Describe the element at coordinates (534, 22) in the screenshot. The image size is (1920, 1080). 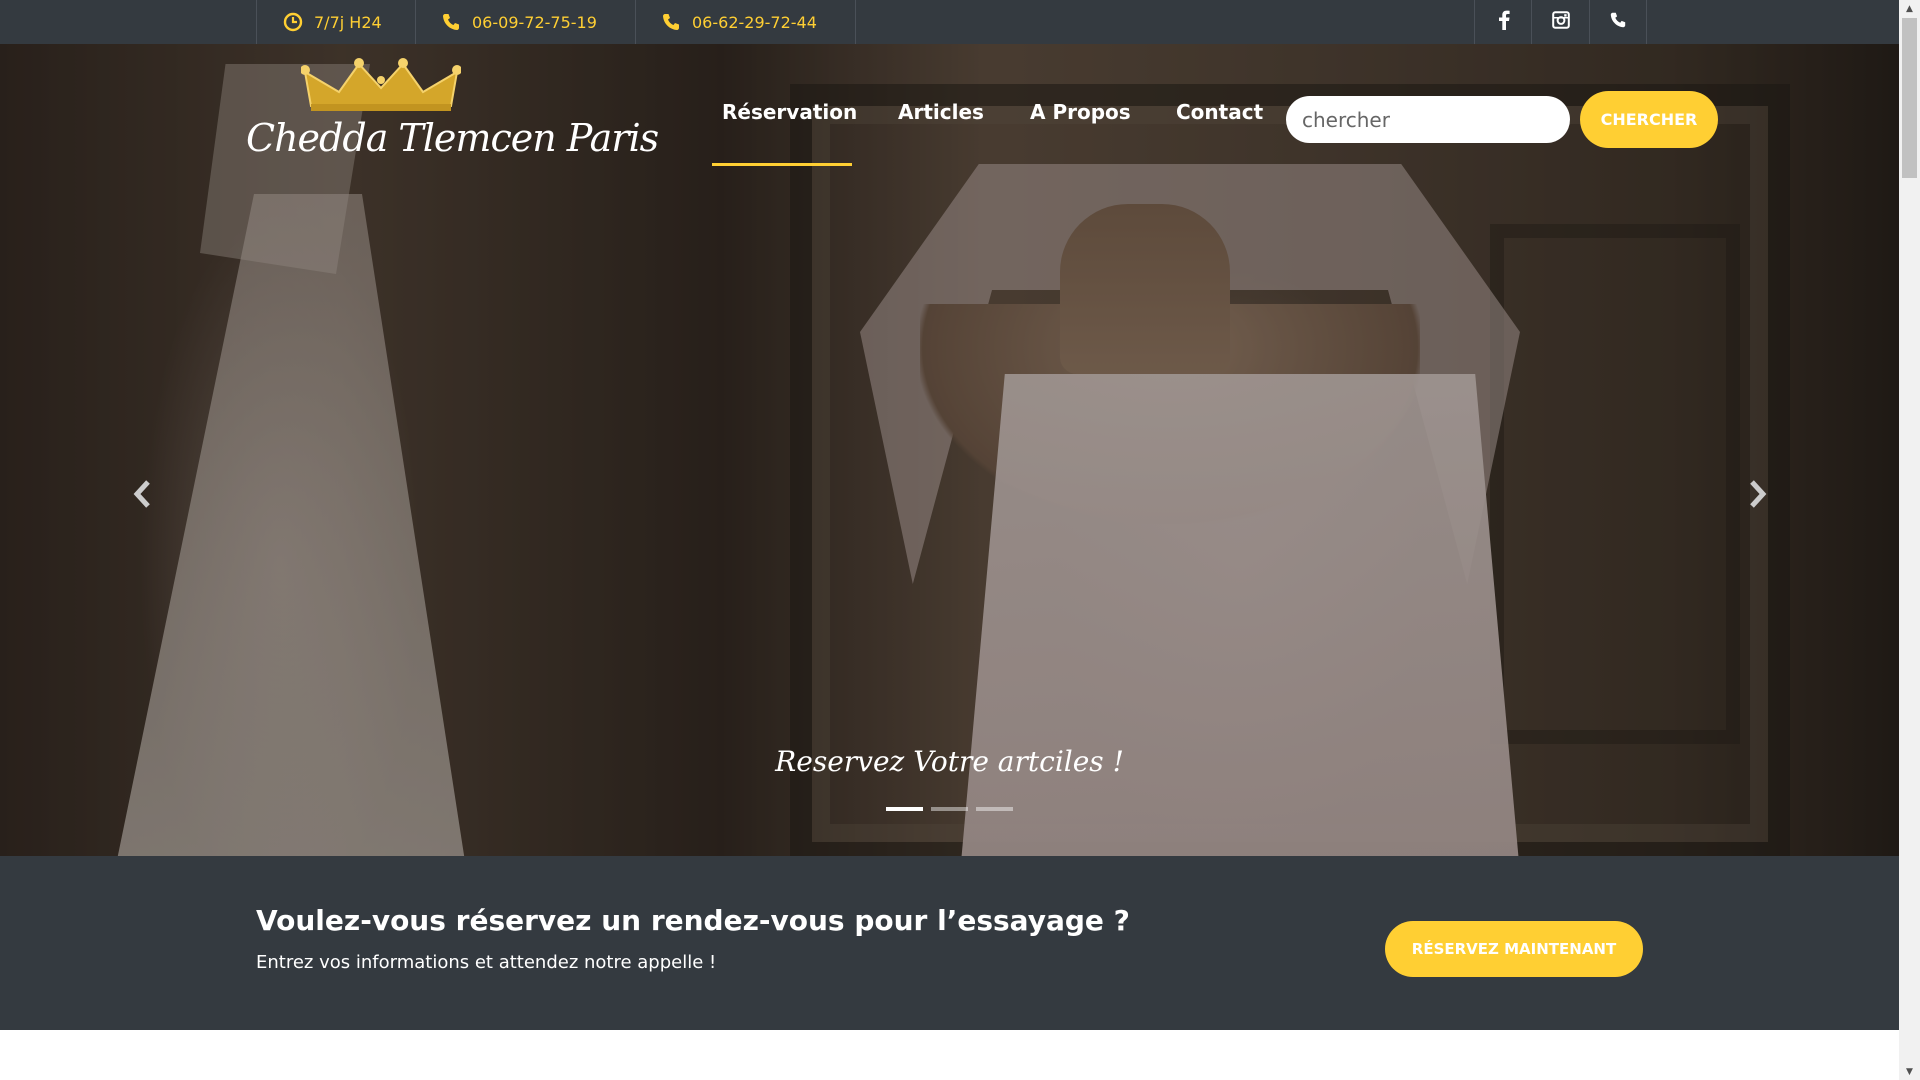
I see `phone-number-1-text: 06-09-72-75-19` at that location.